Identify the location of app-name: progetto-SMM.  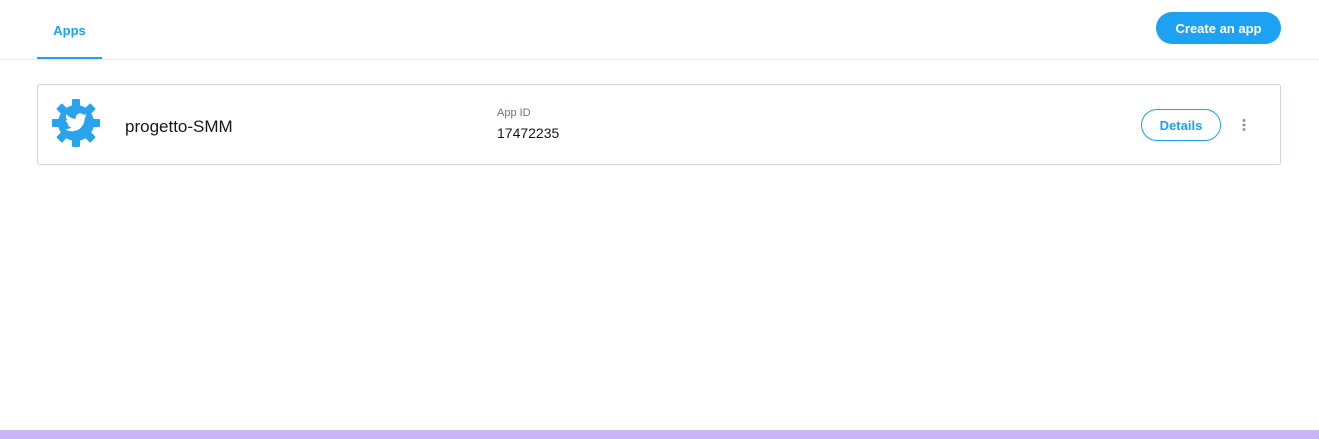
(179, 127).